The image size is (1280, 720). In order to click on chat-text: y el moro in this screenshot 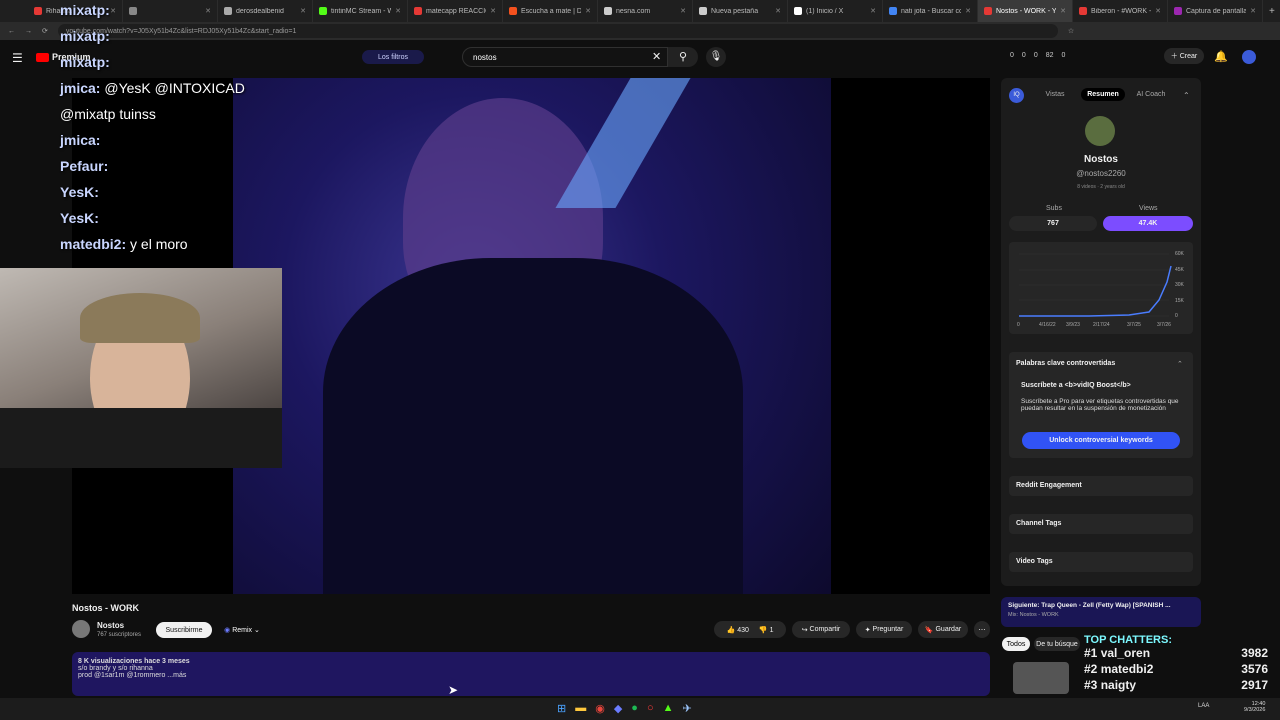, I will do `click(159, 244)`.